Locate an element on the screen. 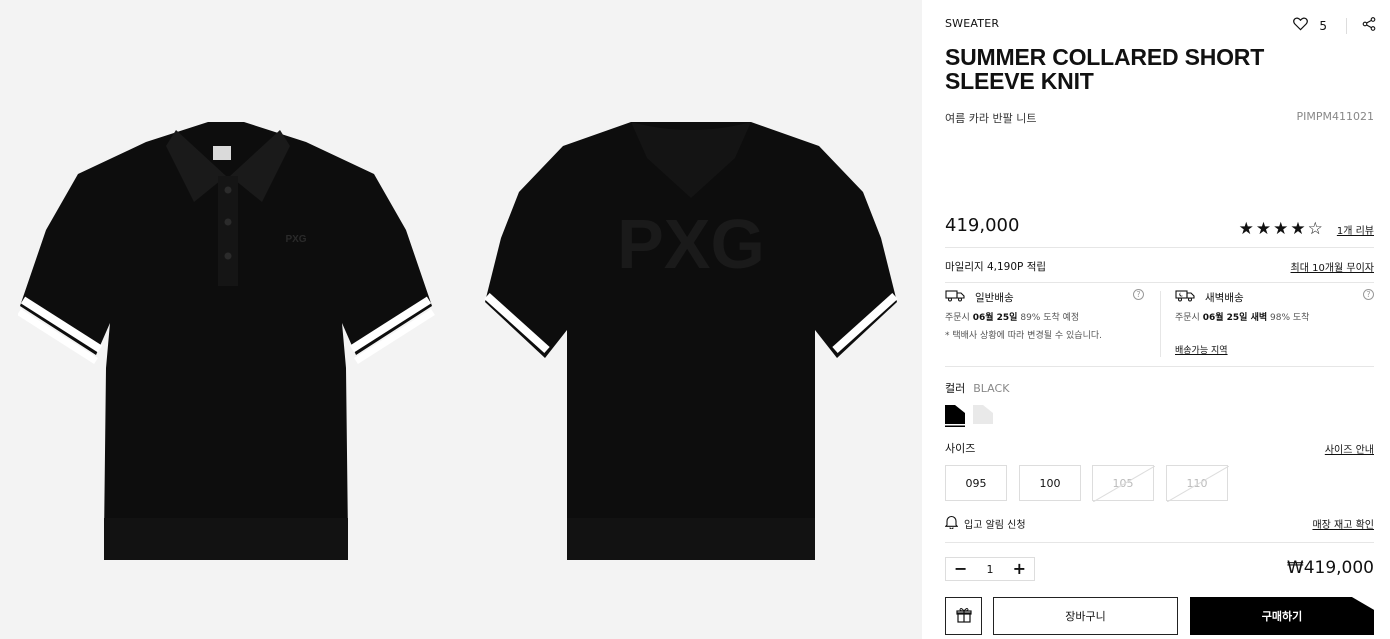 This screenshot has width=1390, height=639. product-rating: ★★★★☆ 1개 리뷰 is located at coordinates (1306, 229).